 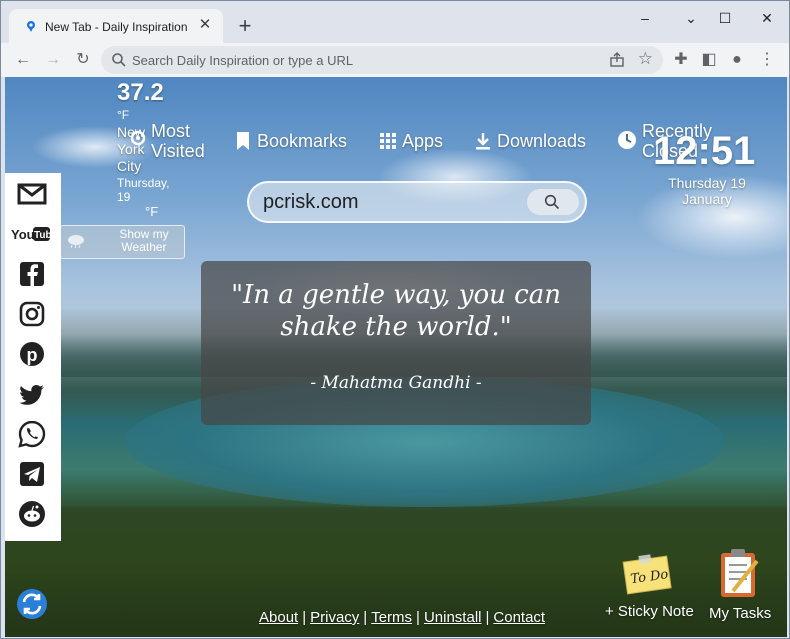 What do you see at coordinates (83, 60) in the screenshot?
I see `reload-icon: ↻` at bounding box center [83, 60].